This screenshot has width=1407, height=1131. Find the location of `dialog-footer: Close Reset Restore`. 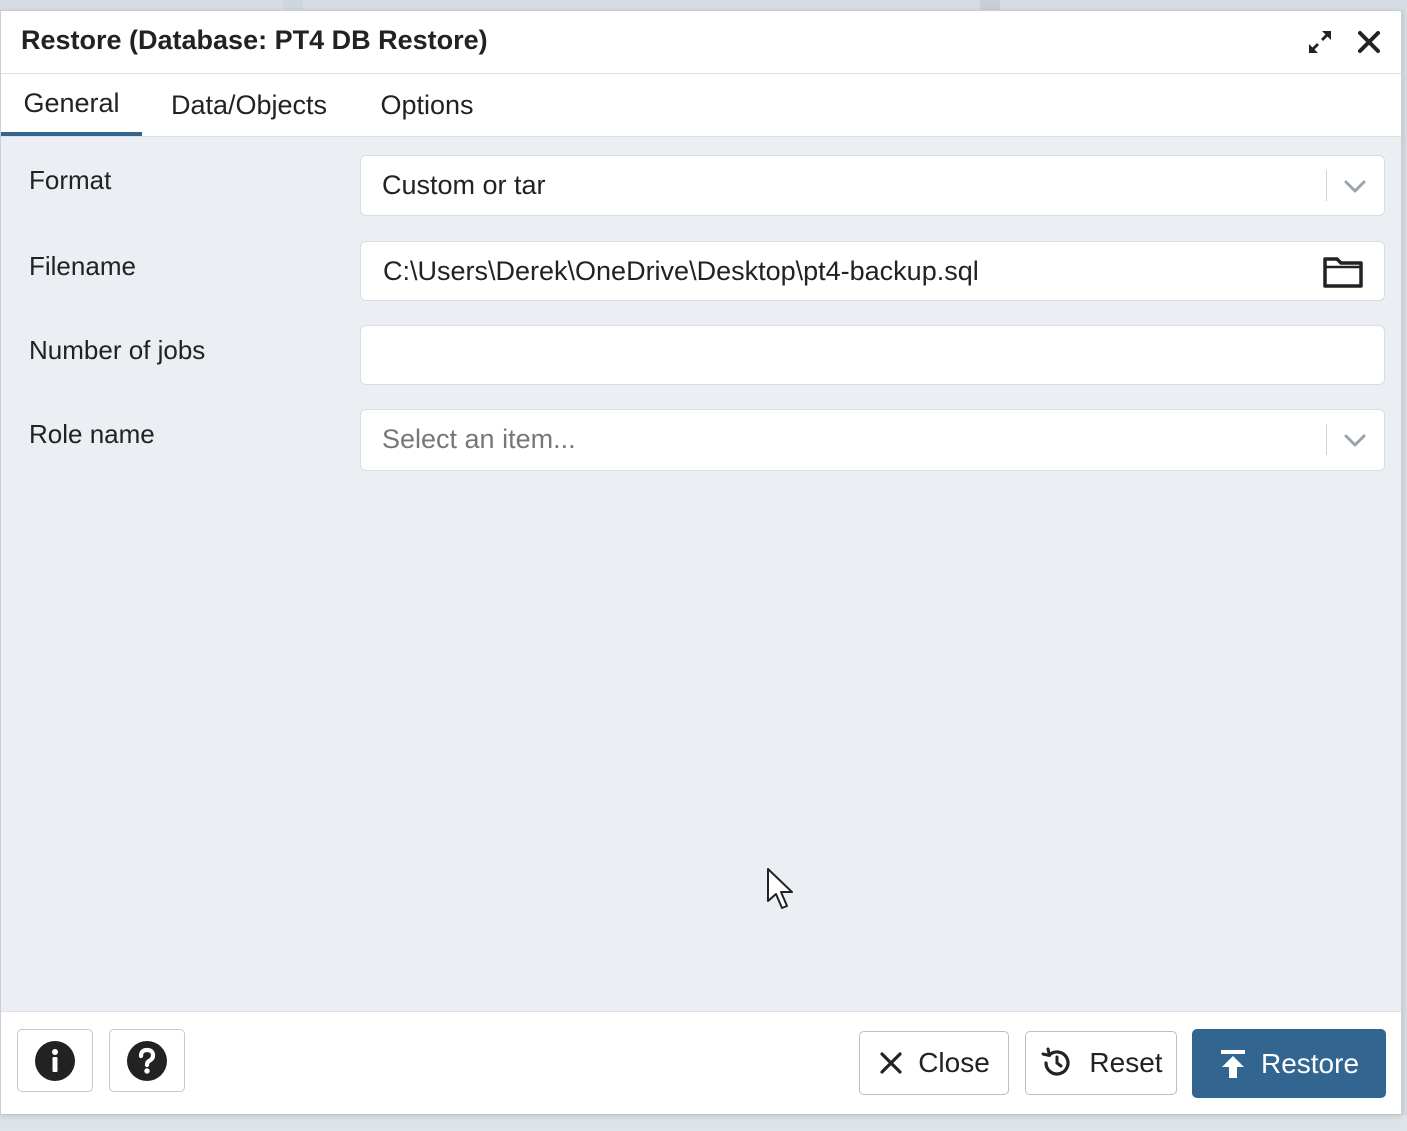

dialog-footer: Close Reset Restore is located at coordinates (701, 1062).